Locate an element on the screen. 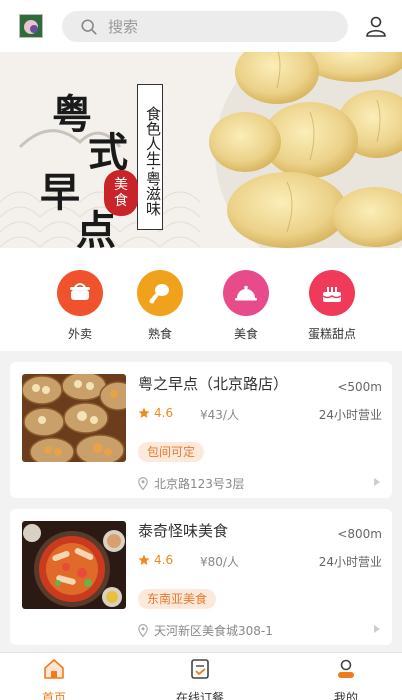 Image resolution: width=402 pixels, height=700 pixels. bottom-tab-bar: 首页 在线订餐 我的 is located at coordinates (201, 676).